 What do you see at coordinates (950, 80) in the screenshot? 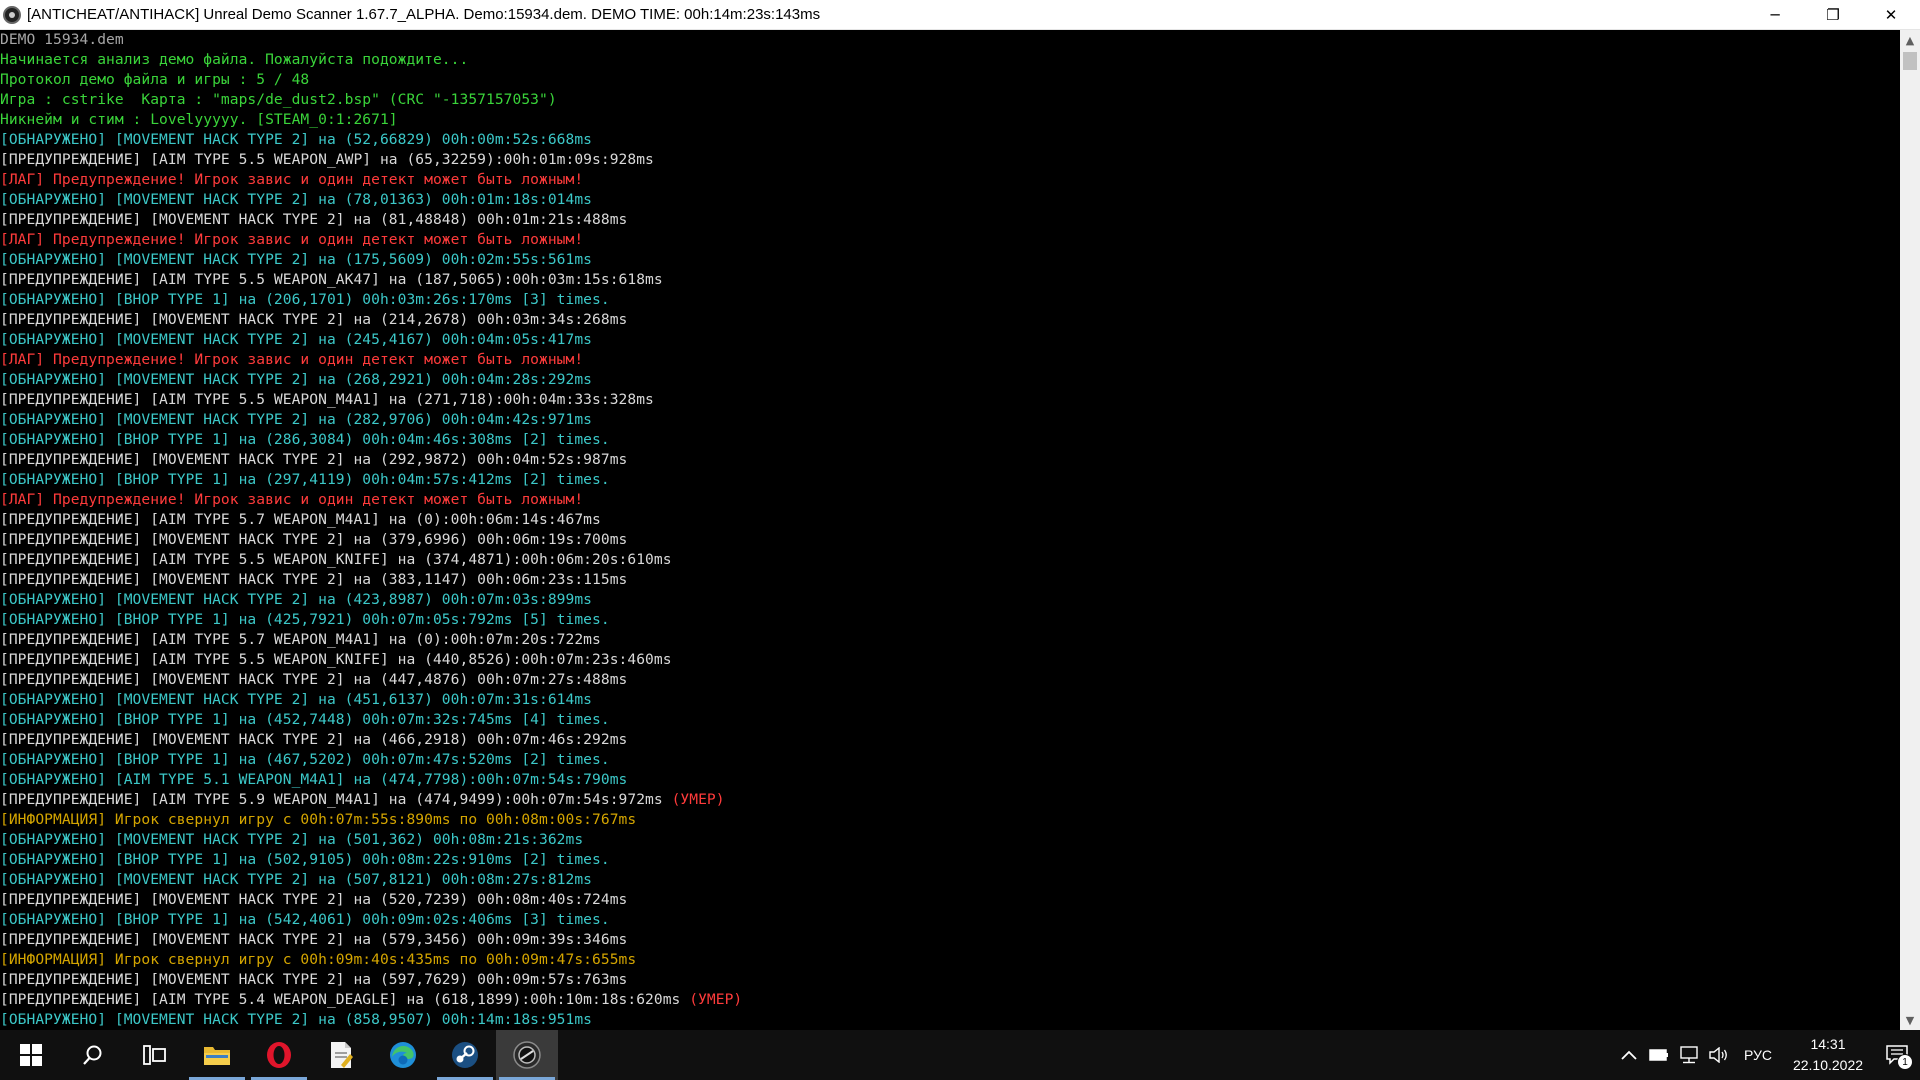
I see `console-line: Протокол демо файла и игры : 5 / 48` at bounding box center [950, 80].